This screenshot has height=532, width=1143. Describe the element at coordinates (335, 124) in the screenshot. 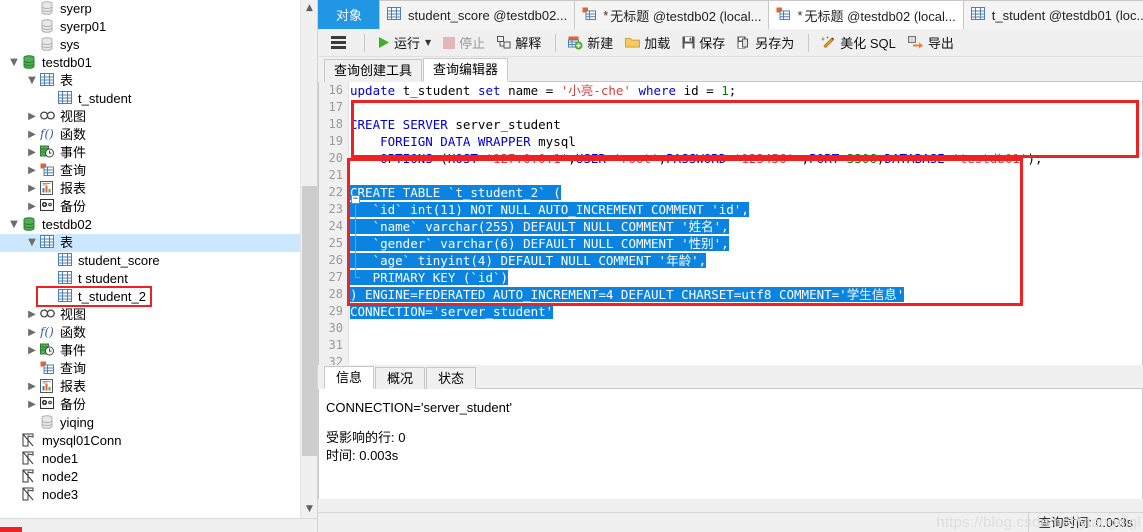

I see `line-number: 18` at that location.